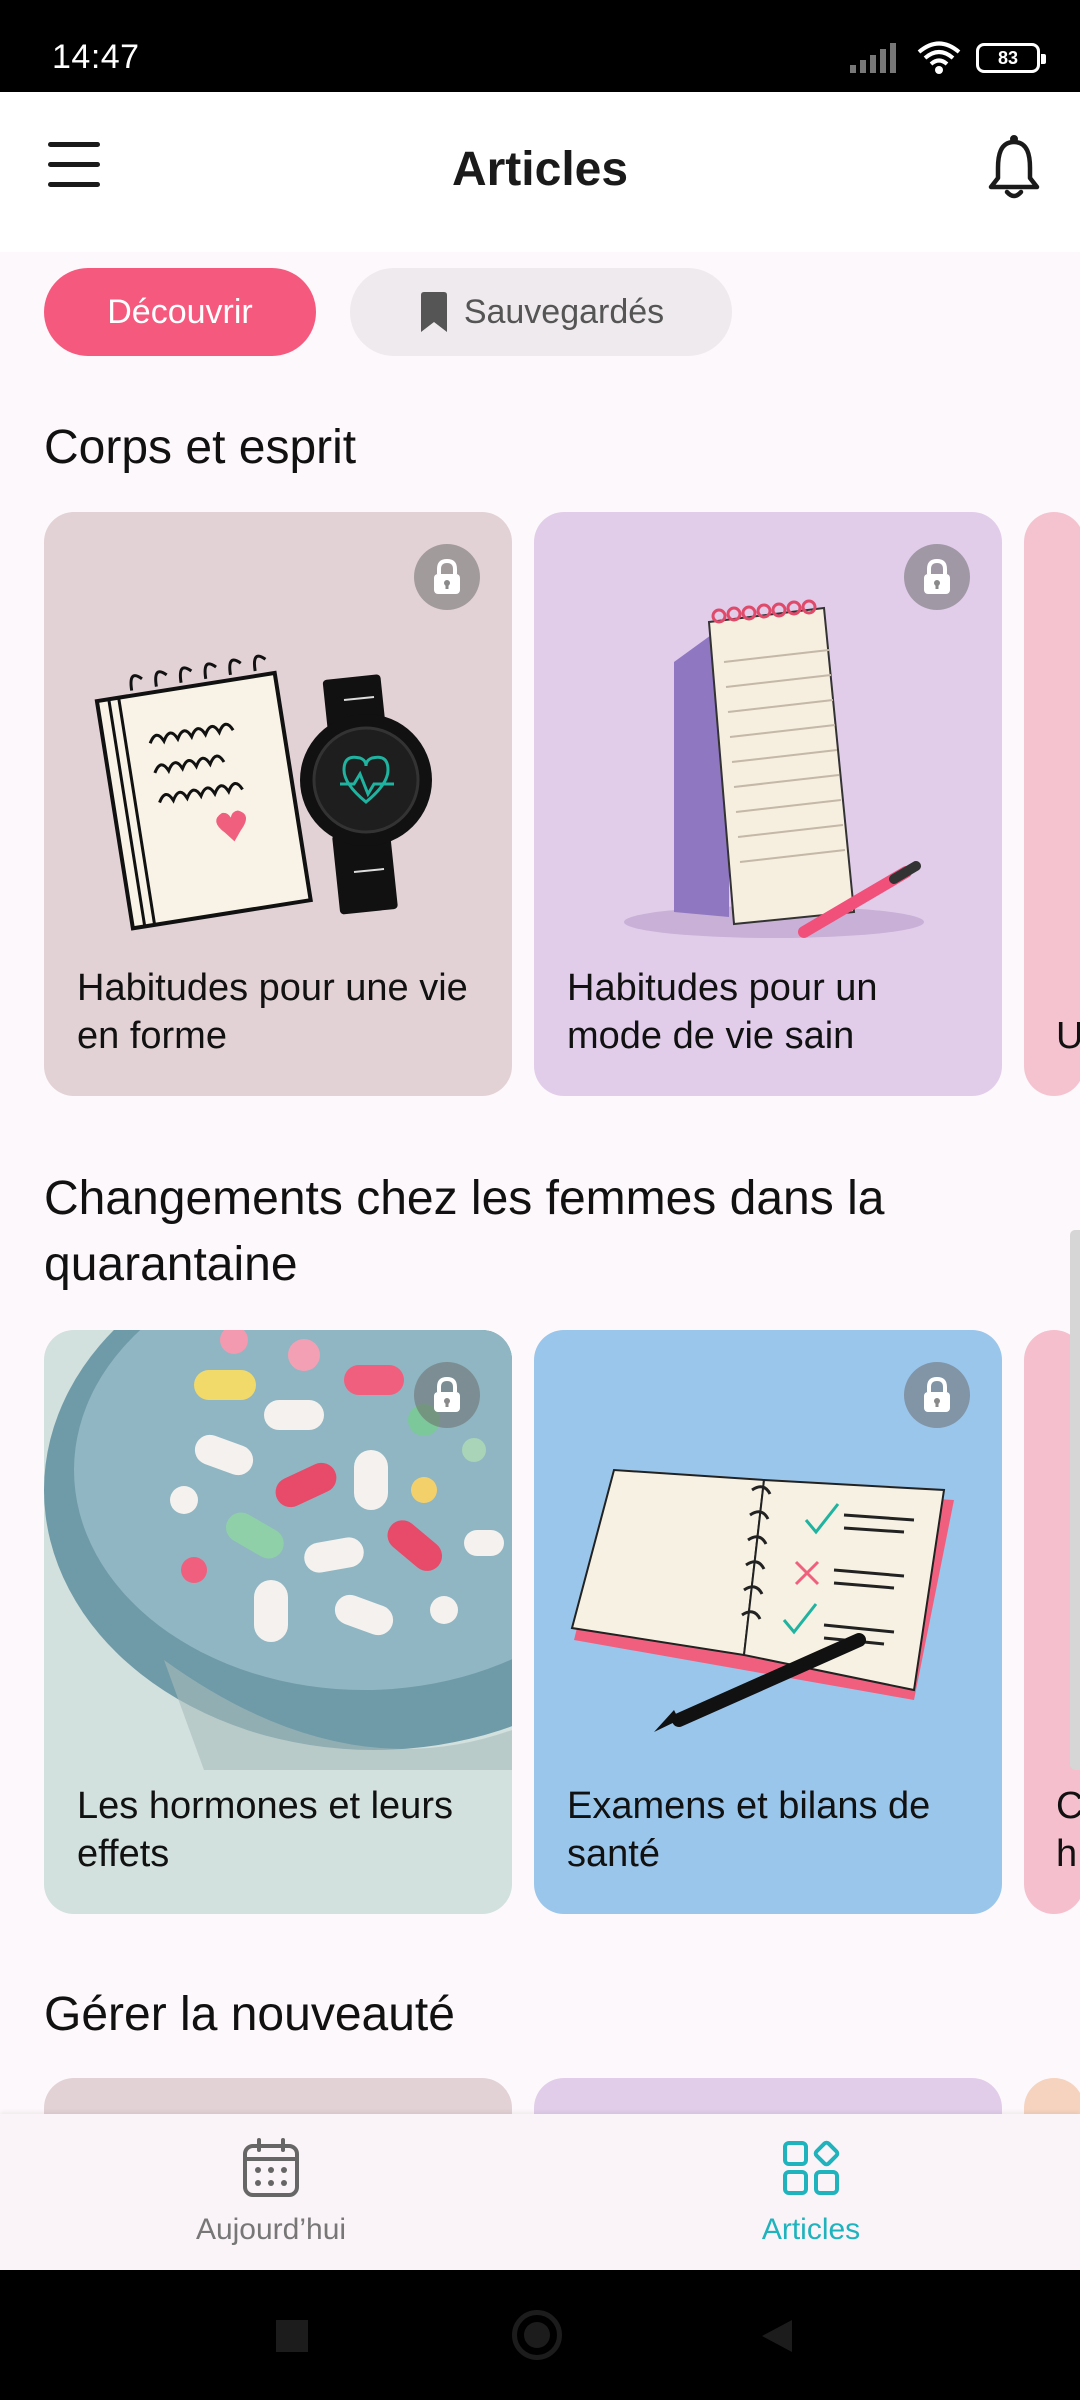 This screenshot has width=1080, height=2400. Describe the element at coordinates (939, 57) in the screenshot. I see `wifi-icon` at that location.